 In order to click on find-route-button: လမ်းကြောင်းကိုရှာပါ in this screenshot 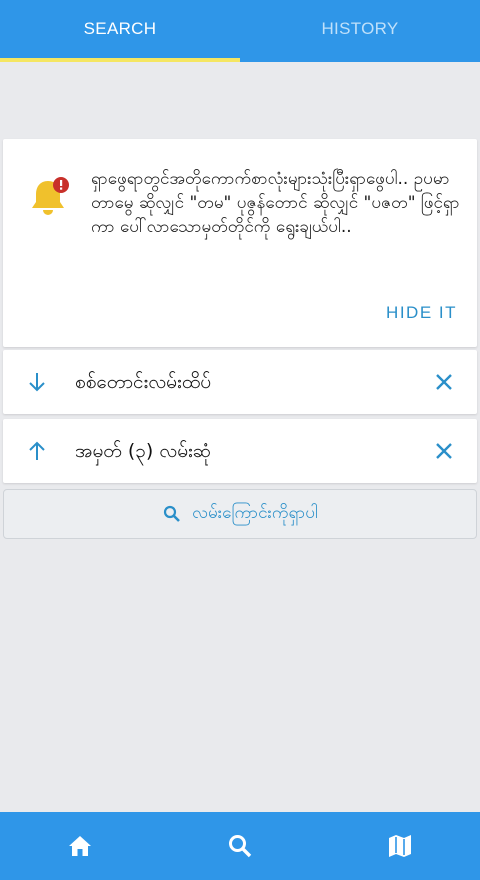, I will do `click(240, 514)`.